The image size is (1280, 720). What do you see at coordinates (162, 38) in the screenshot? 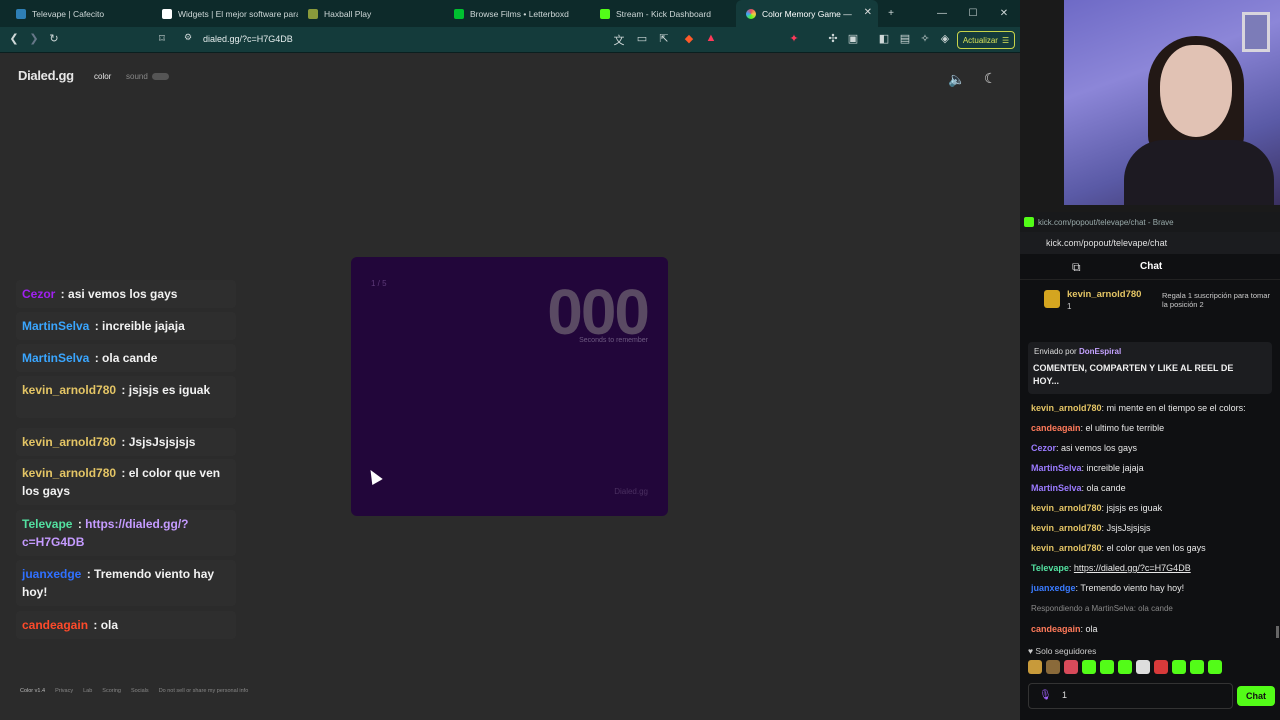
I see `bookmark-icon: ⌑` at bounding box center [162, 38].